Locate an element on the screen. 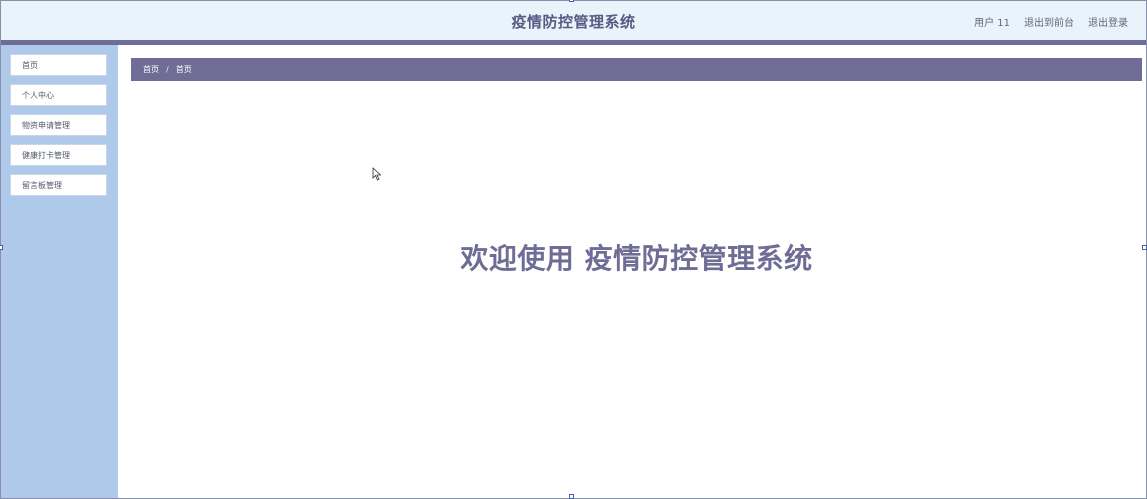  breadcrumb: 首页 / 首页 is located at coordinates (636, 69).